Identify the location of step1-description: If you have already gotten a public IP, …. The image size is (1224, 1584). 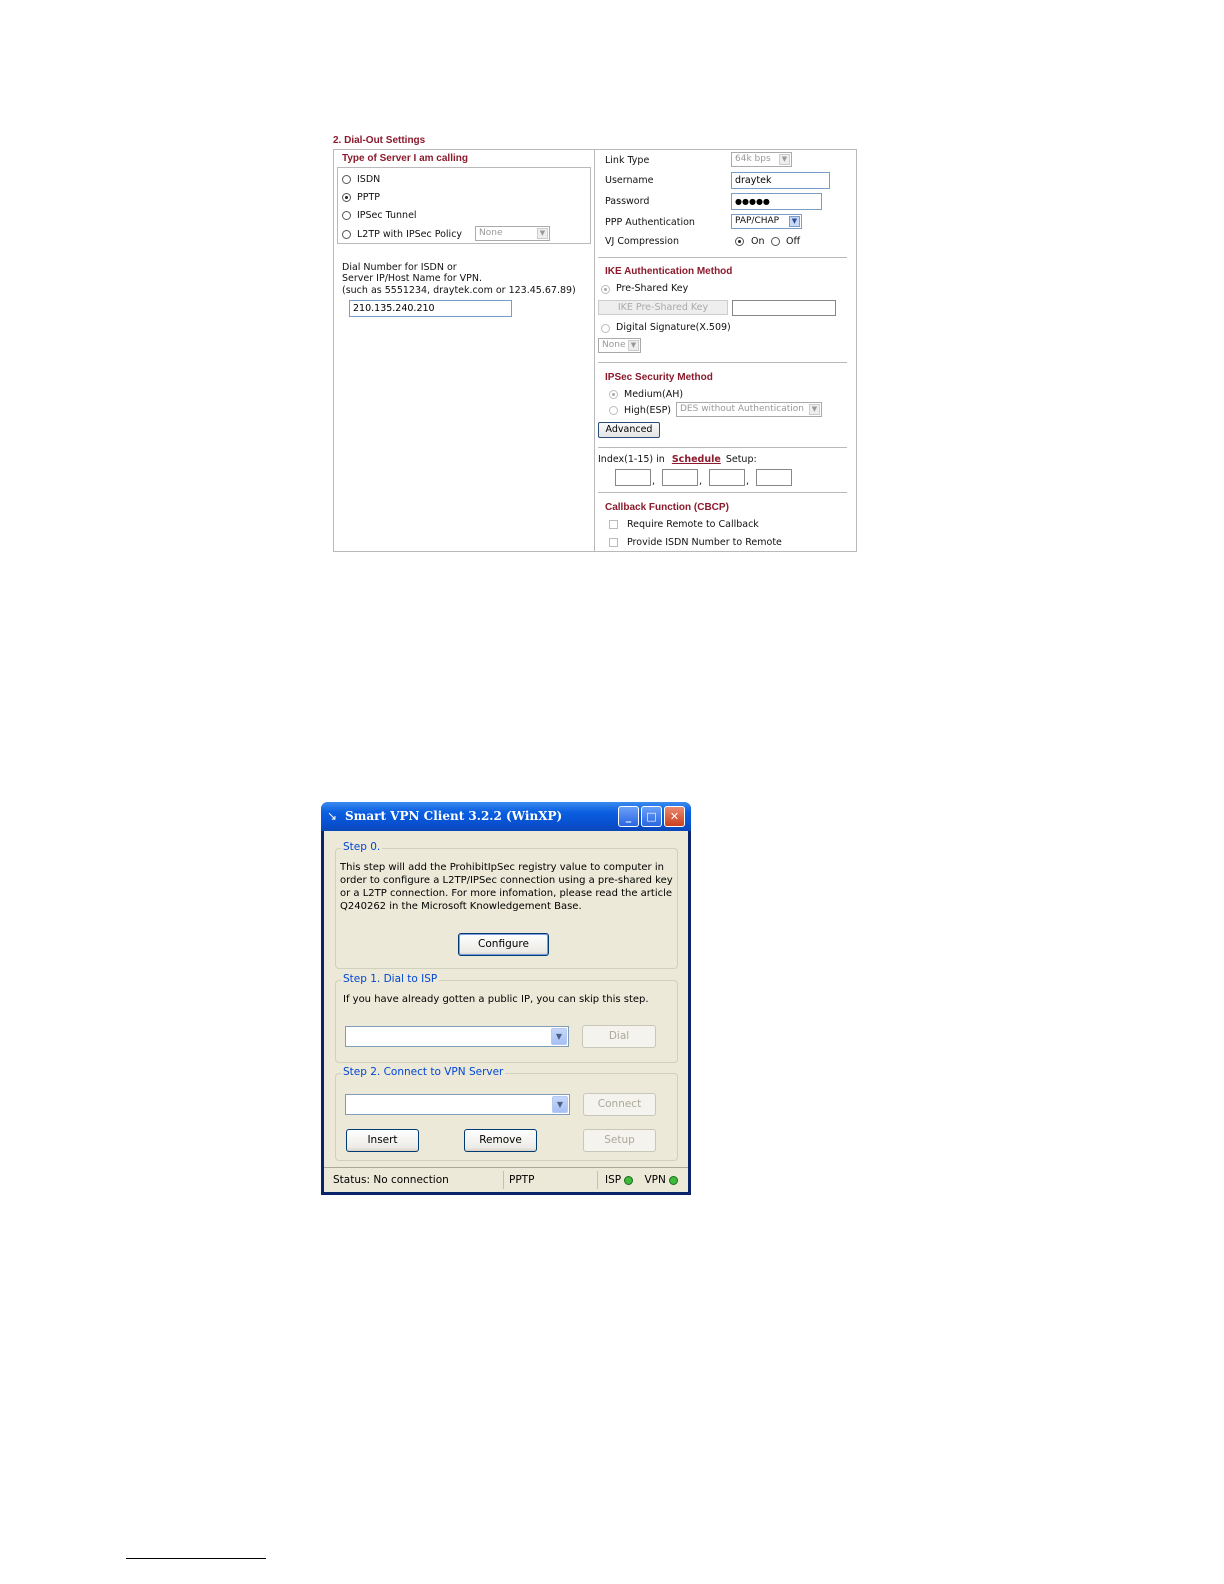
(496, 999).